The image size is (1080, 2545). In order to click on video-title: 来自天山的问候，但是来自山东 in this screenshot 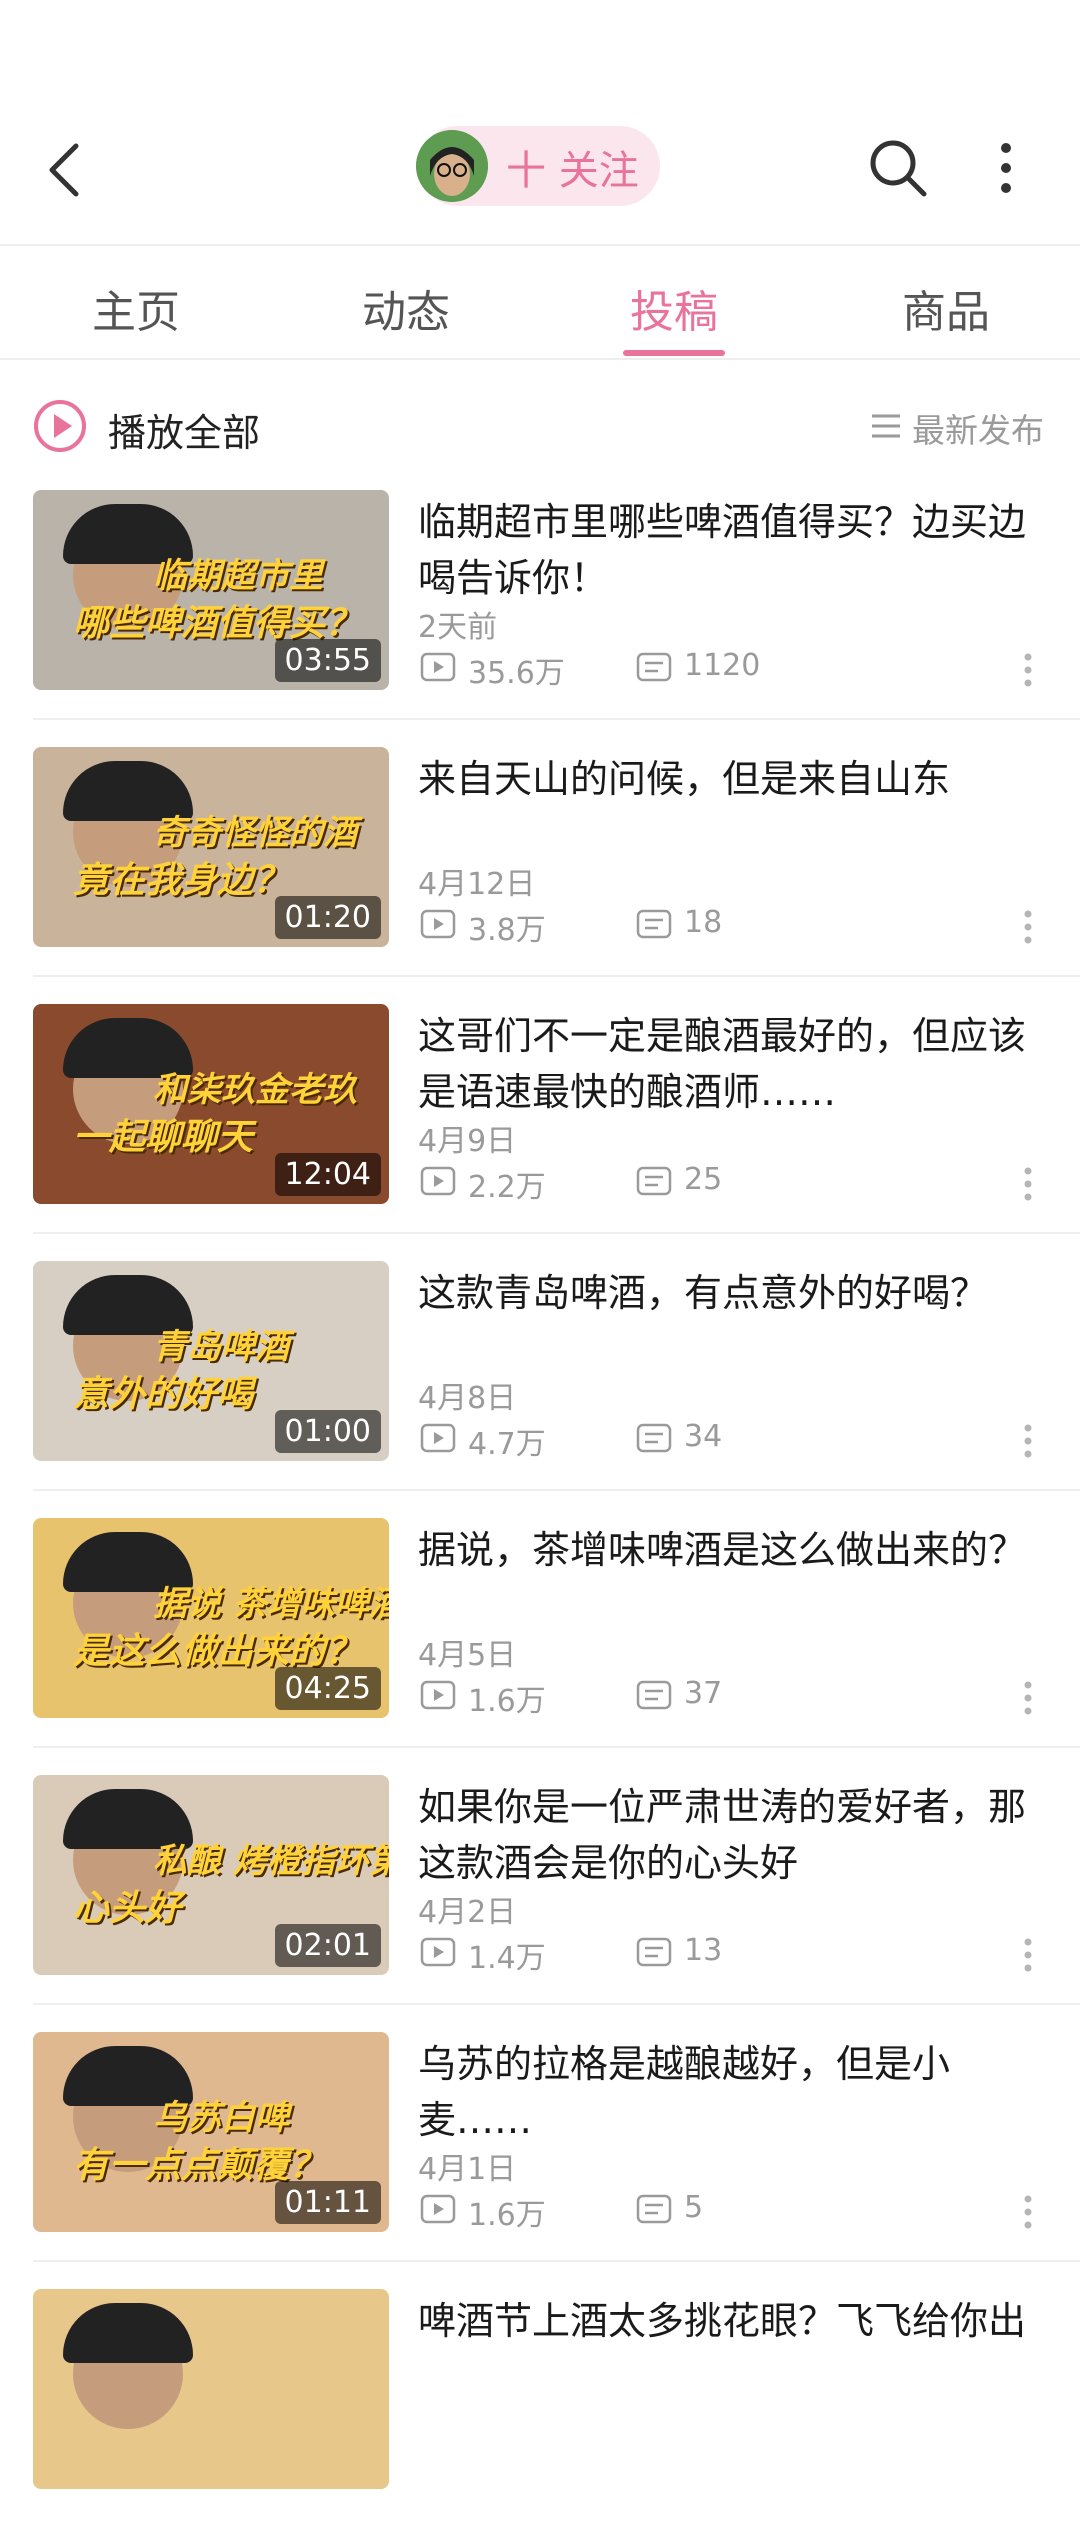, I will do `click(733, 779)`.